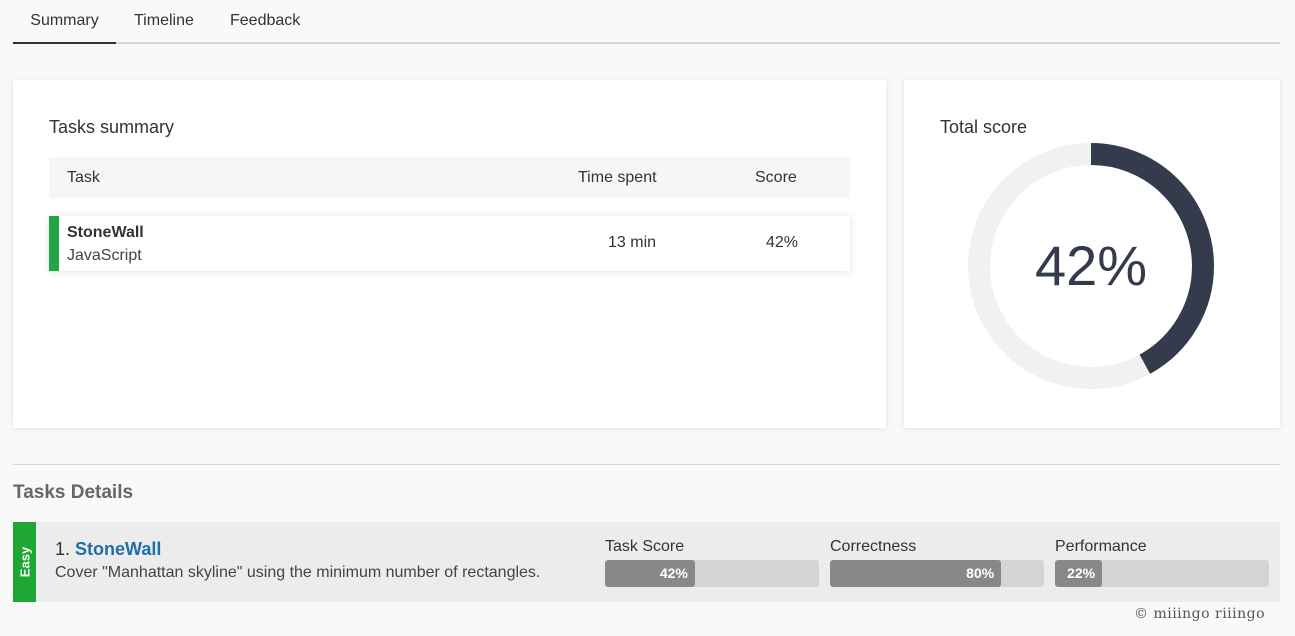 The height and width of the screenshot is (636, 1295). Describe the element at coordinates (782, 242) in the screenshot. I see `task-score: 42%` at that location.